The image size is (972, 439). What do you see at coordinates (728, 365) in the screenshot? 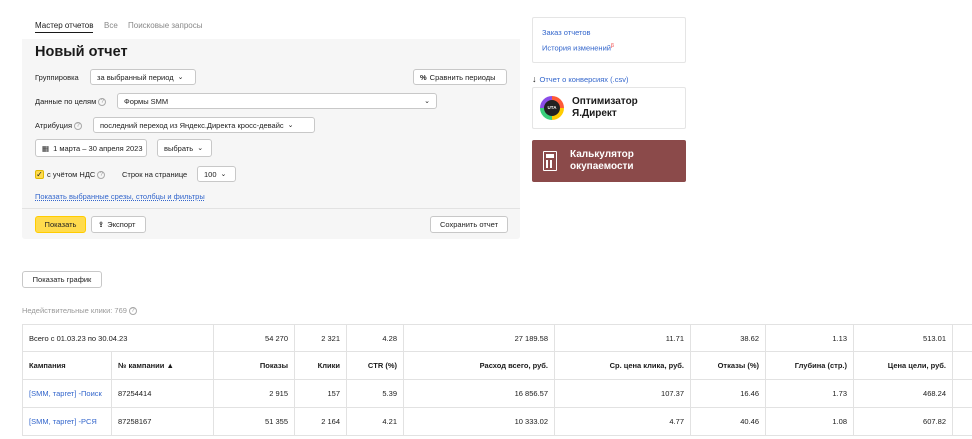
I see `column-header-bounces: Отказы (%)` at bounding box center [728, 365].